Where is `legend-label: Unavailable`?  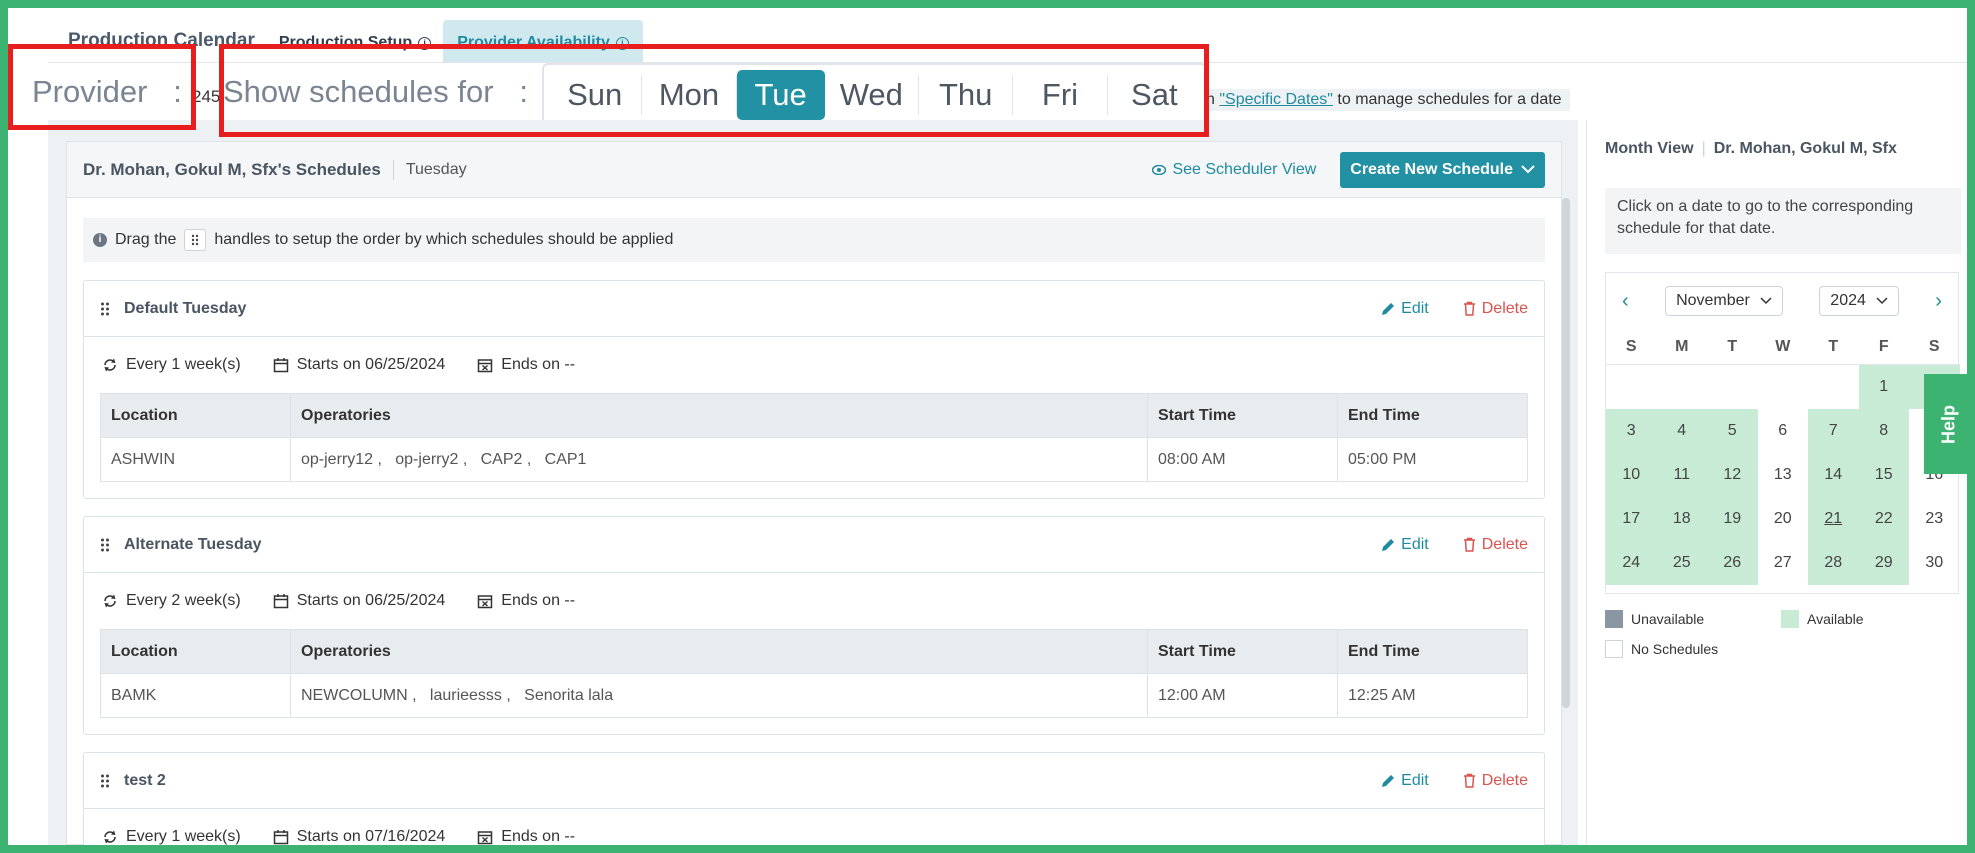 legend-label: Unavailable is located at coordinates (1668, 619).